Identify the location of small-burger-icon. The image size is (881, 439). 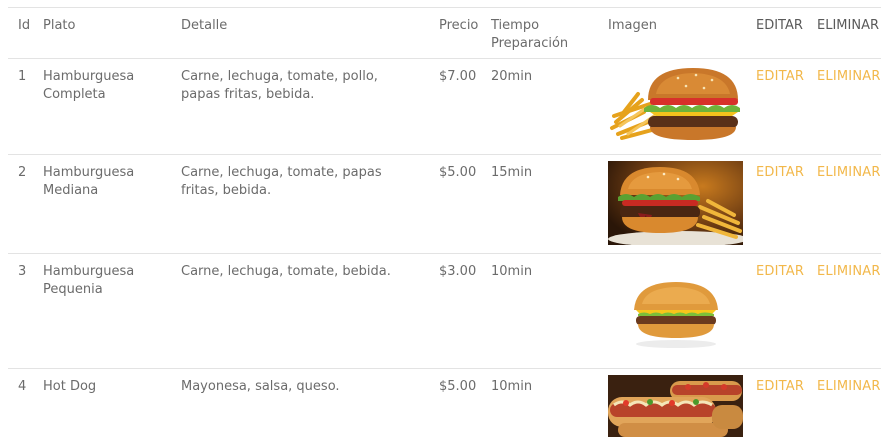
(675, 310).